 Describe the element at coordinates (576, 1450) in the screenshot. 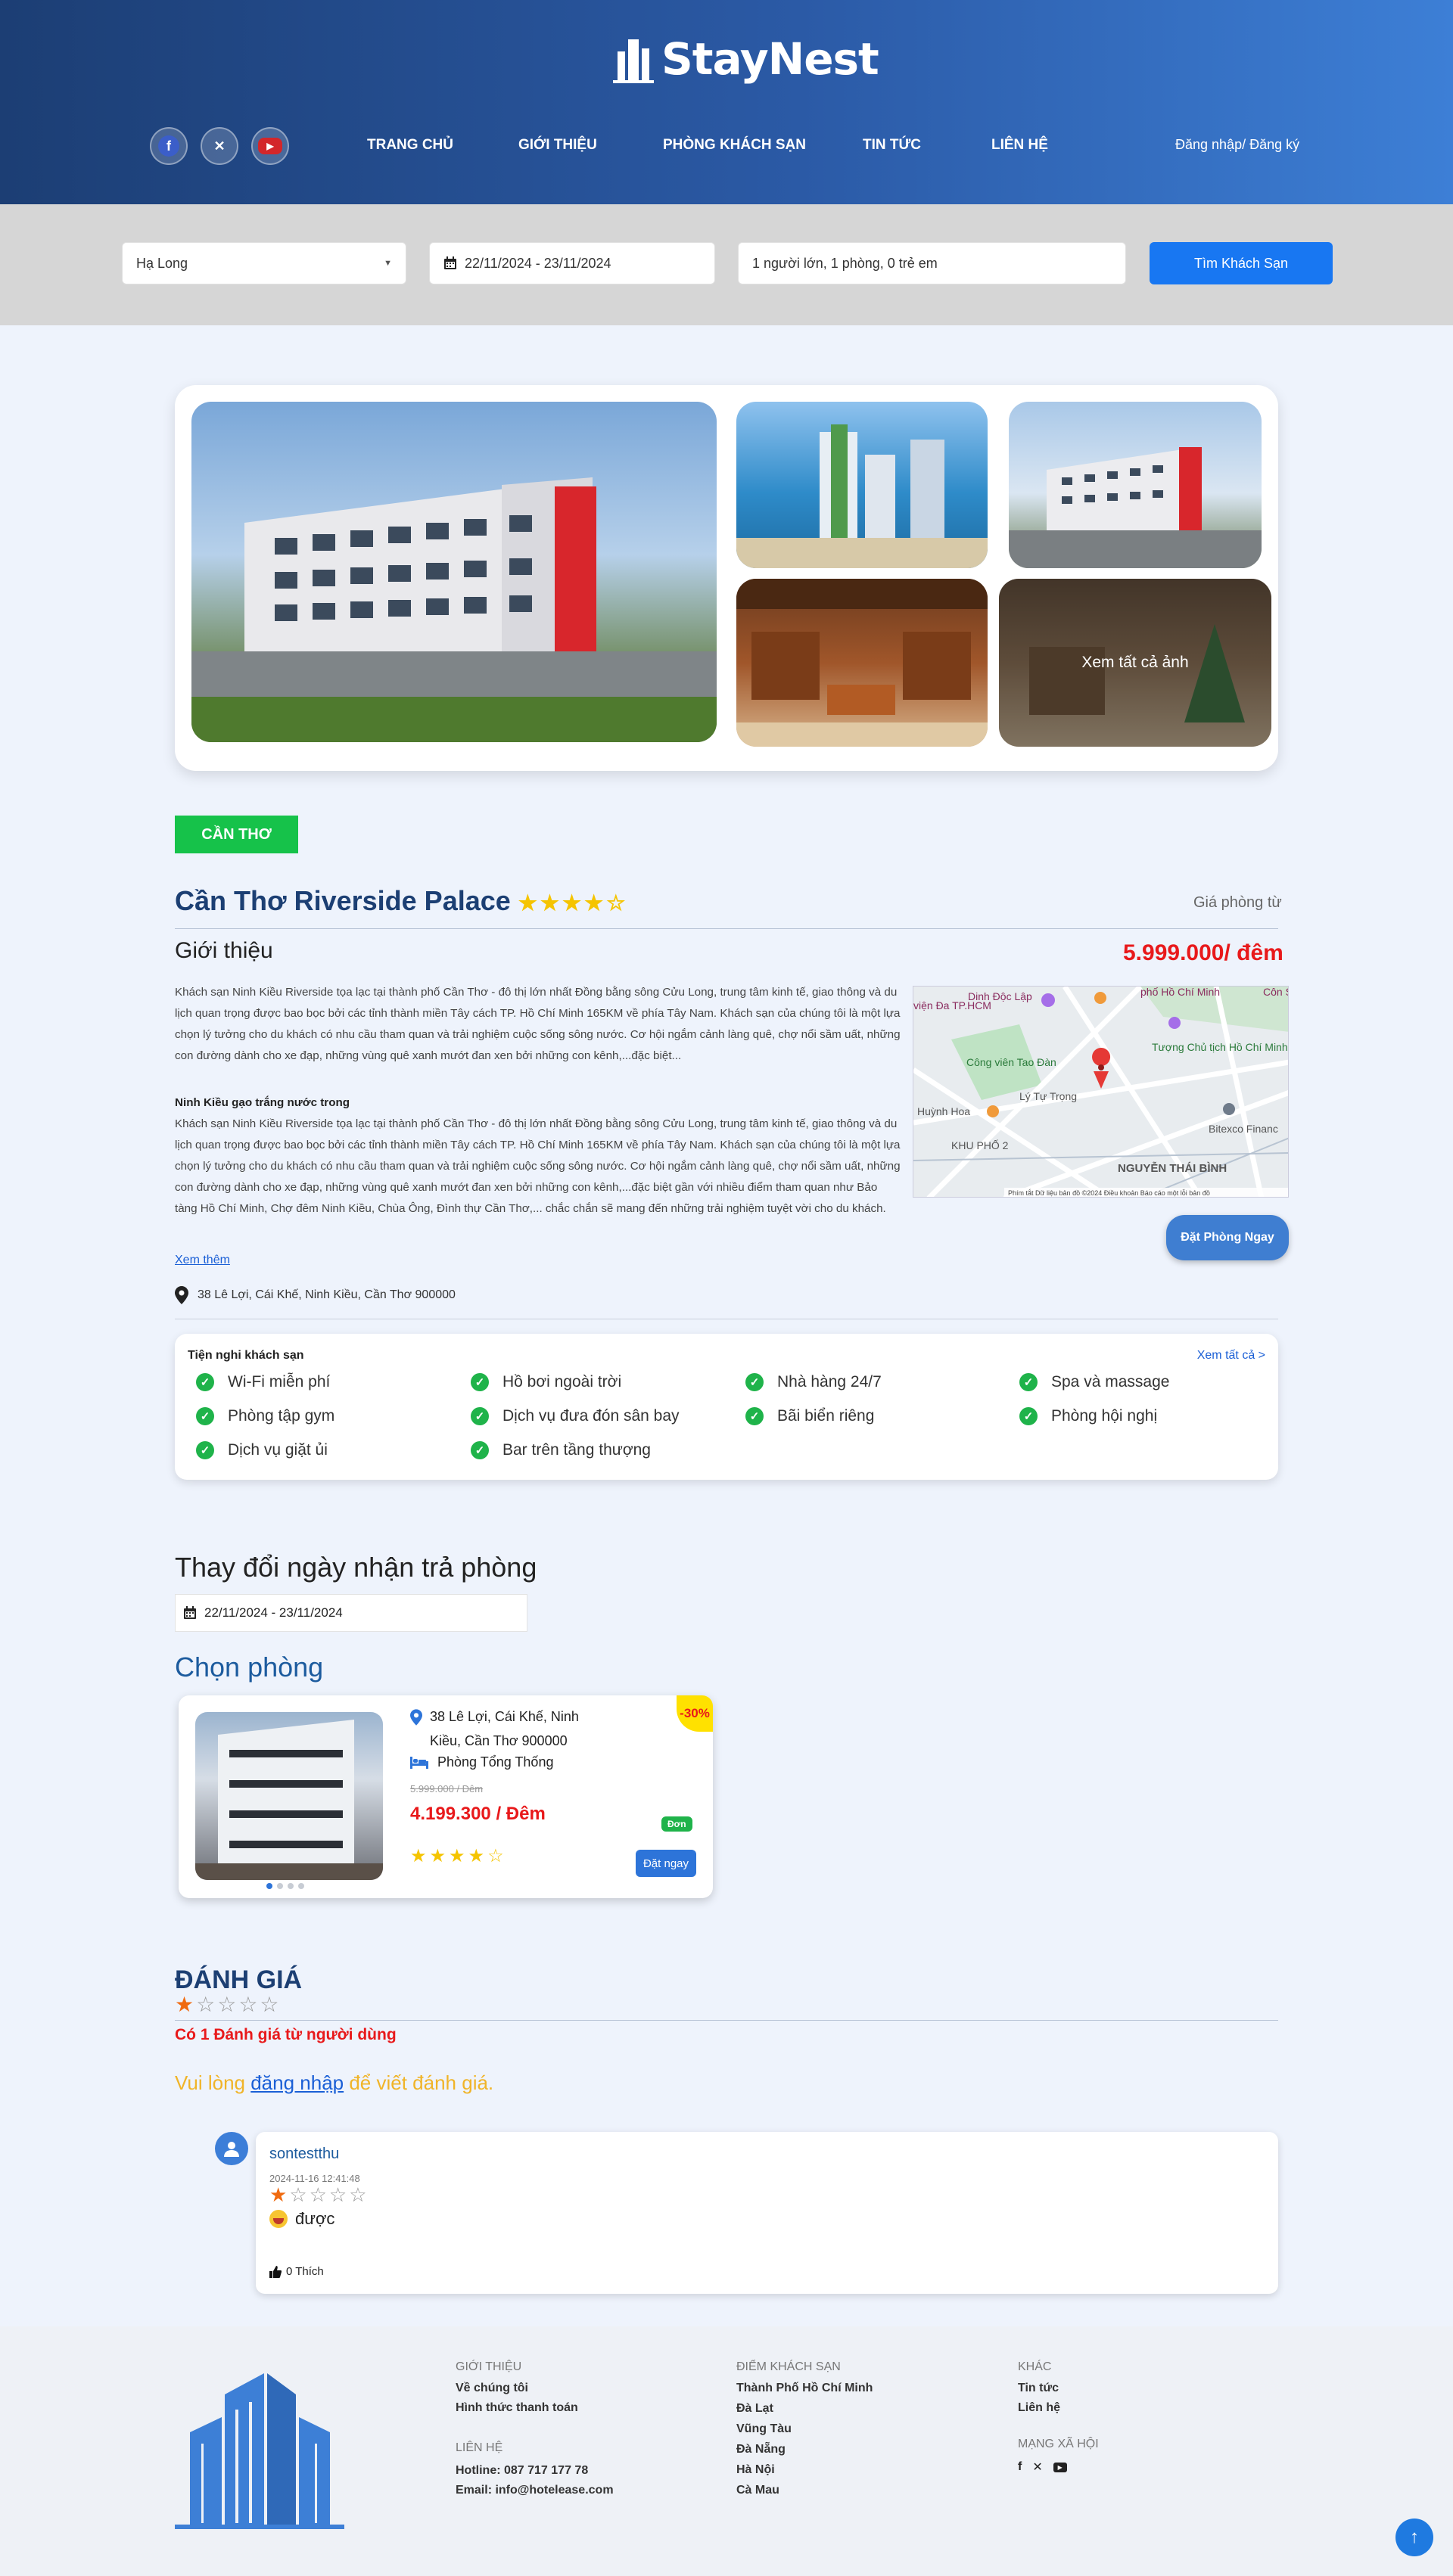

I see `amenity-label: Bar trên tầng thượng` at that location.